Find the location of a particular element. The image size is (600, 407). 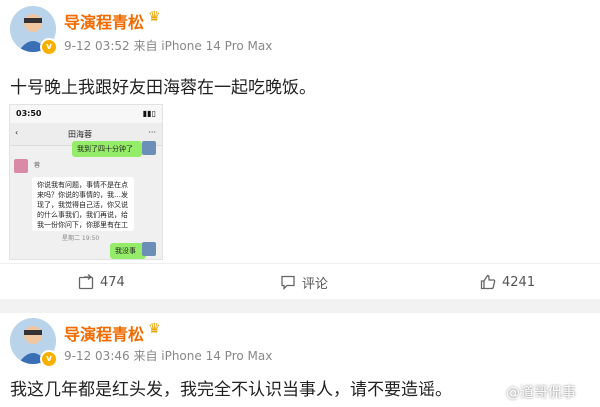

message-bubble-right: 我到了四十分钟了 is located at coordinates (107, 149).